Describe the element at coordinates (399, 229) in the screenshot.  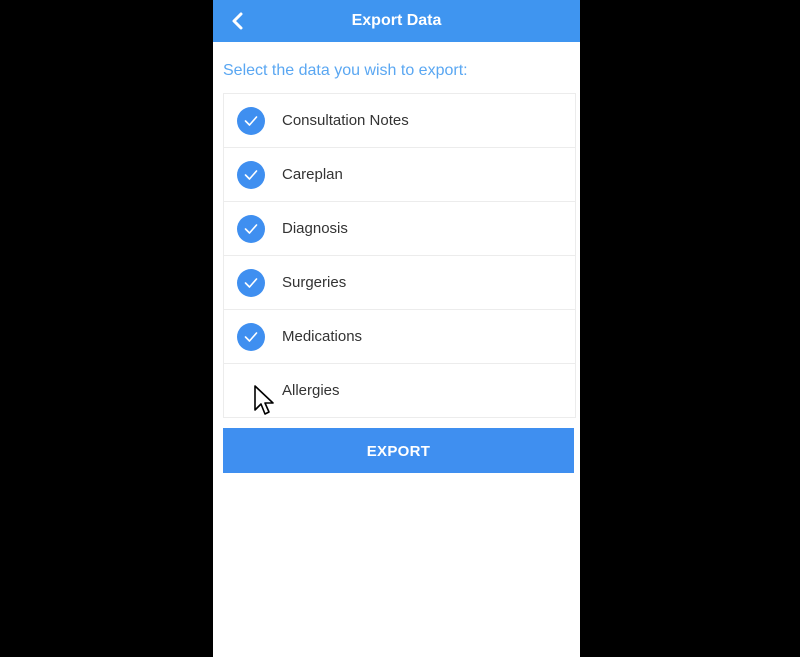
I see `list-item-diagnosis: Diagnosis` at that location.